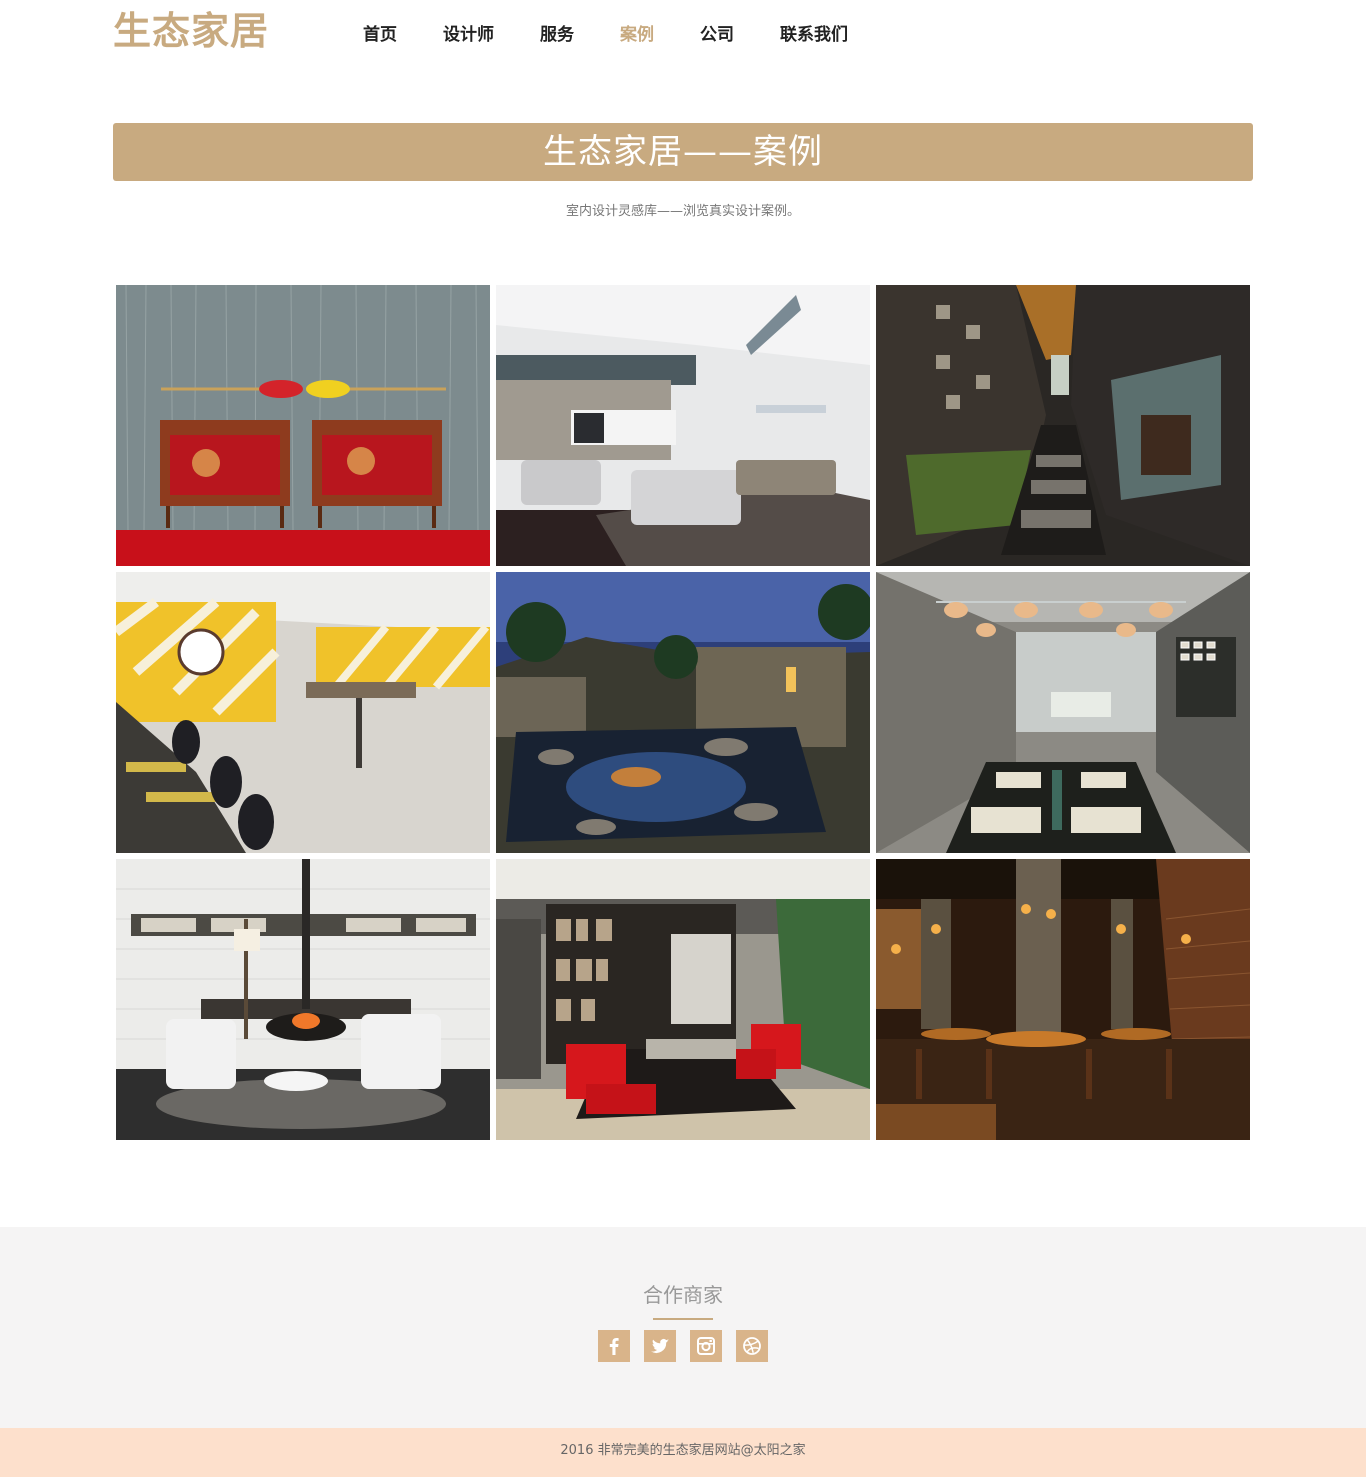 Image resolution: width=1366 pixels, height=1477 pixels. I want to click on page-title: 生态家居——案例, so click(683, 152).